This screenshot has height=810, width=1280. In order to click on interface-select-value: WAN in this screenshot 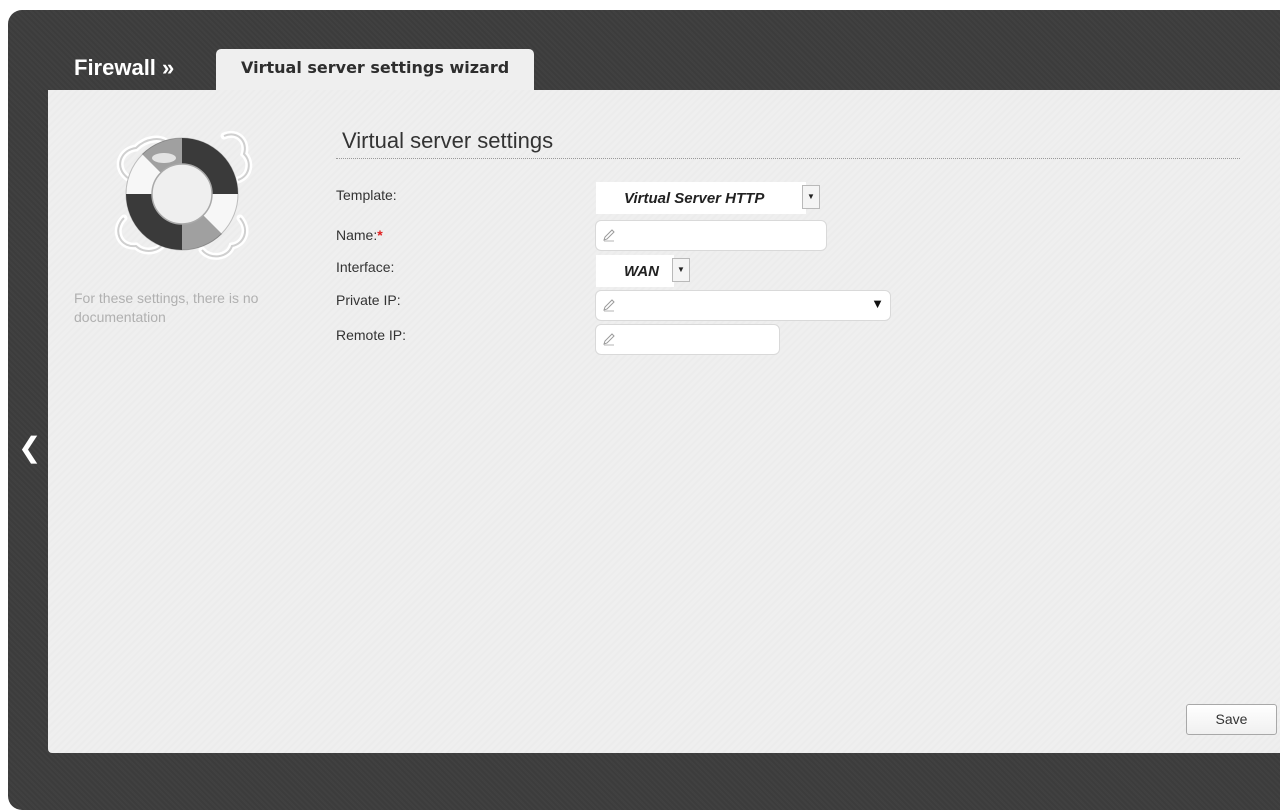, I will do `click(641, 271)`.